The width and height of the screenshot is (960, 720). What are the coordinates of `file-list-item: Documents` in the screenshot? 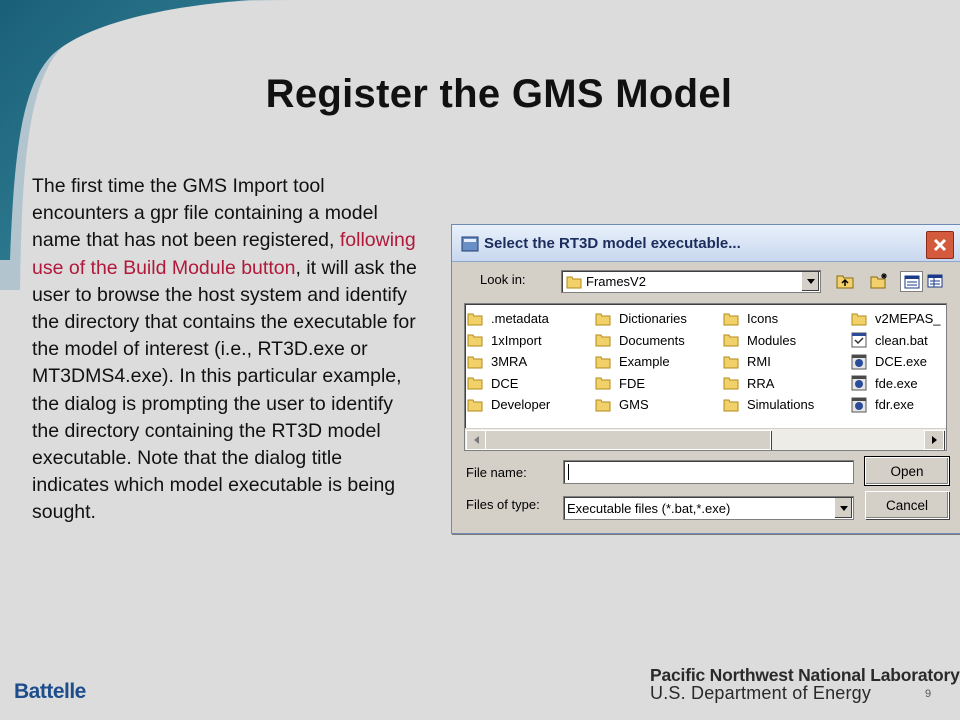 It's located at (641, 341).